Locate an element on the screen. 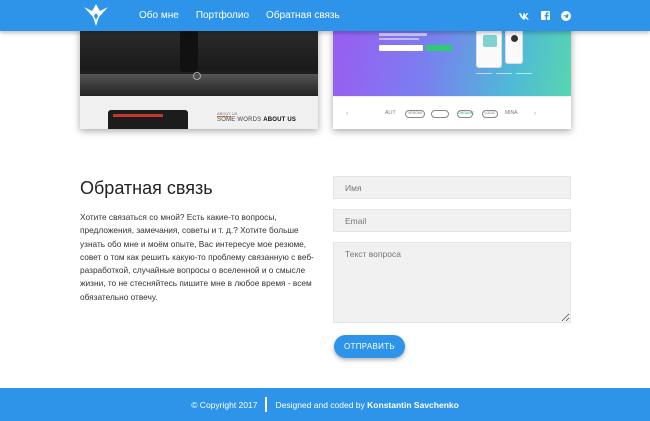 The image size is (650, 421). telegram-icon is located at coordinates (566, 15).